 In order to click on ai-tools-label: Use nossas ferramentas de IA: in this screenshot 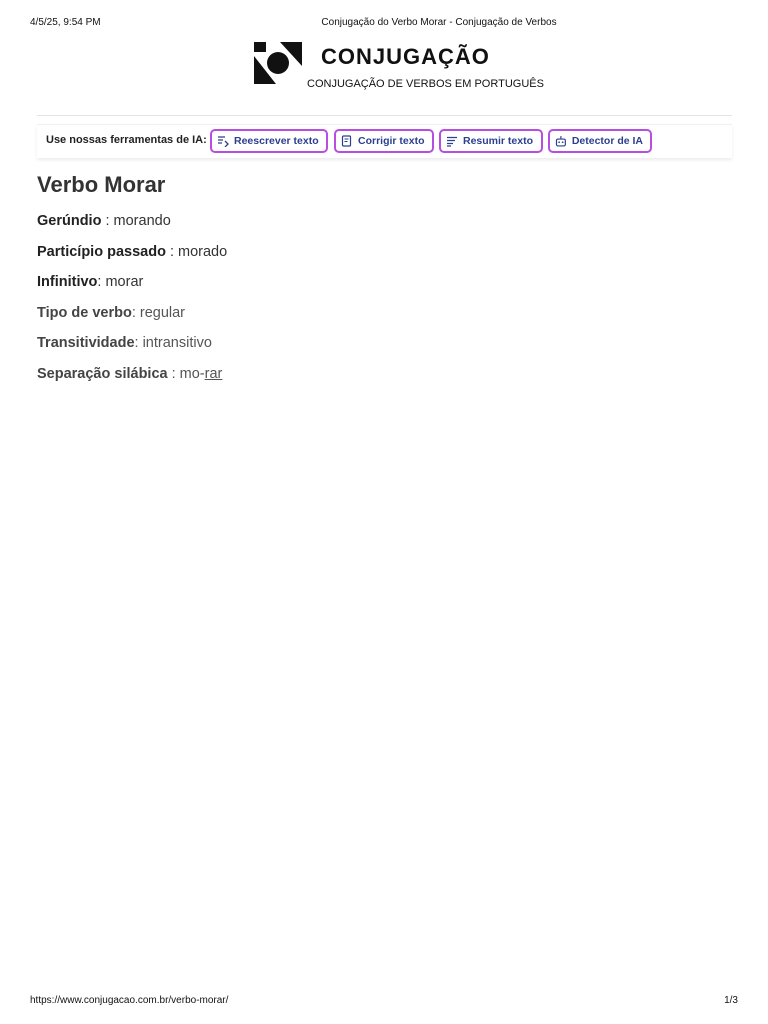, I will do `click(126, 140)`.